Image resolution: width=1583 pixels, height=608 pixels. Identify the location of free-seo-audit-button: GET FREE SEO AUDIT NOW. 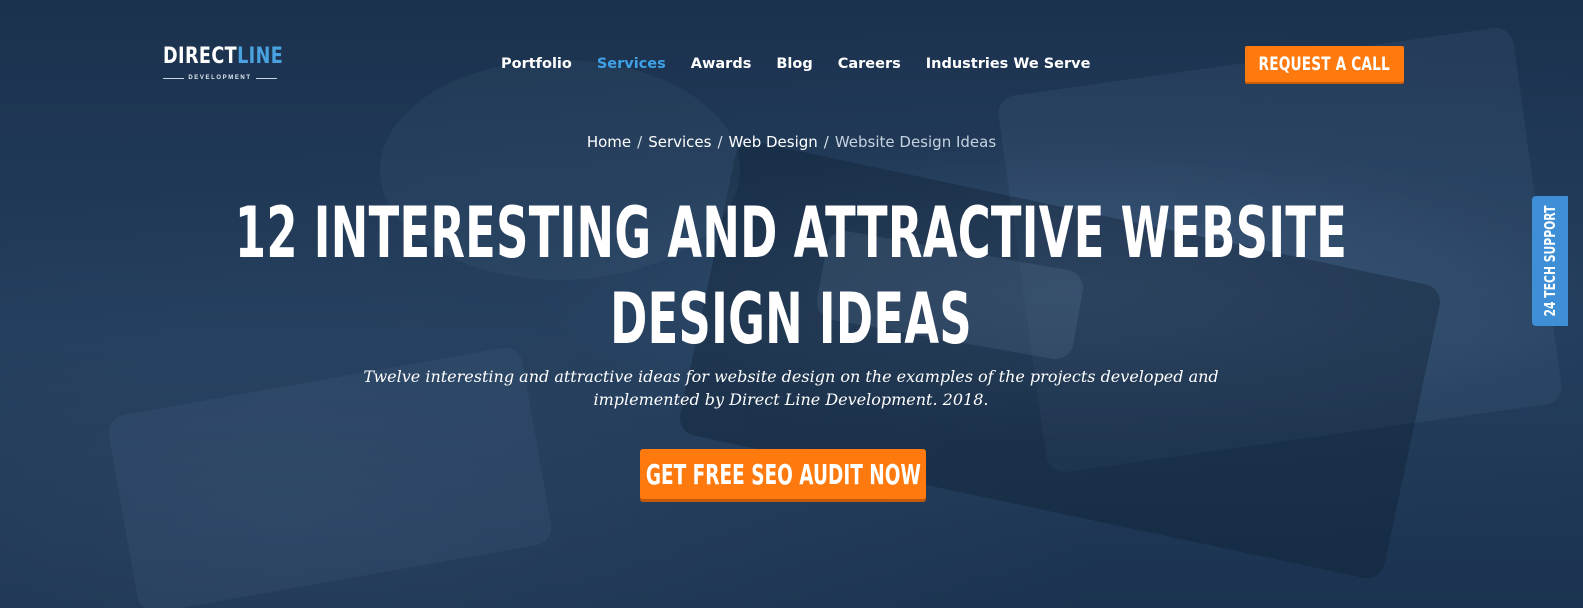
(783, 474).